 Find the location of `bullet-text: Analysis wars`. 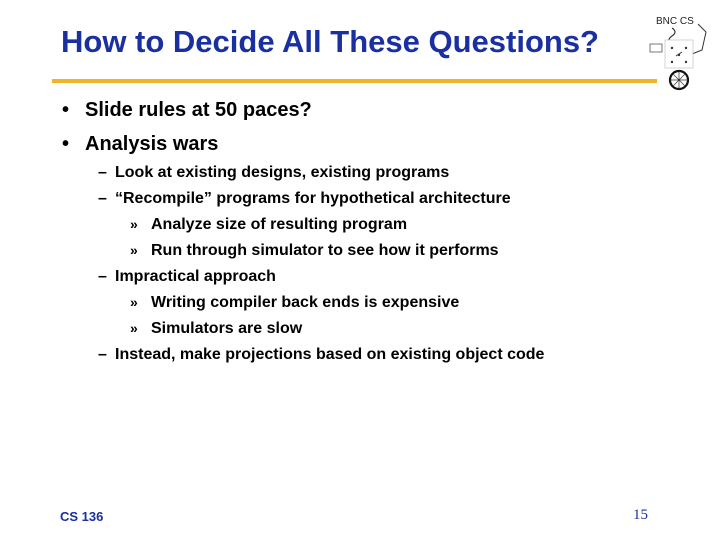

bullet-text: Analysis wars is located at coordinates (152, 144).